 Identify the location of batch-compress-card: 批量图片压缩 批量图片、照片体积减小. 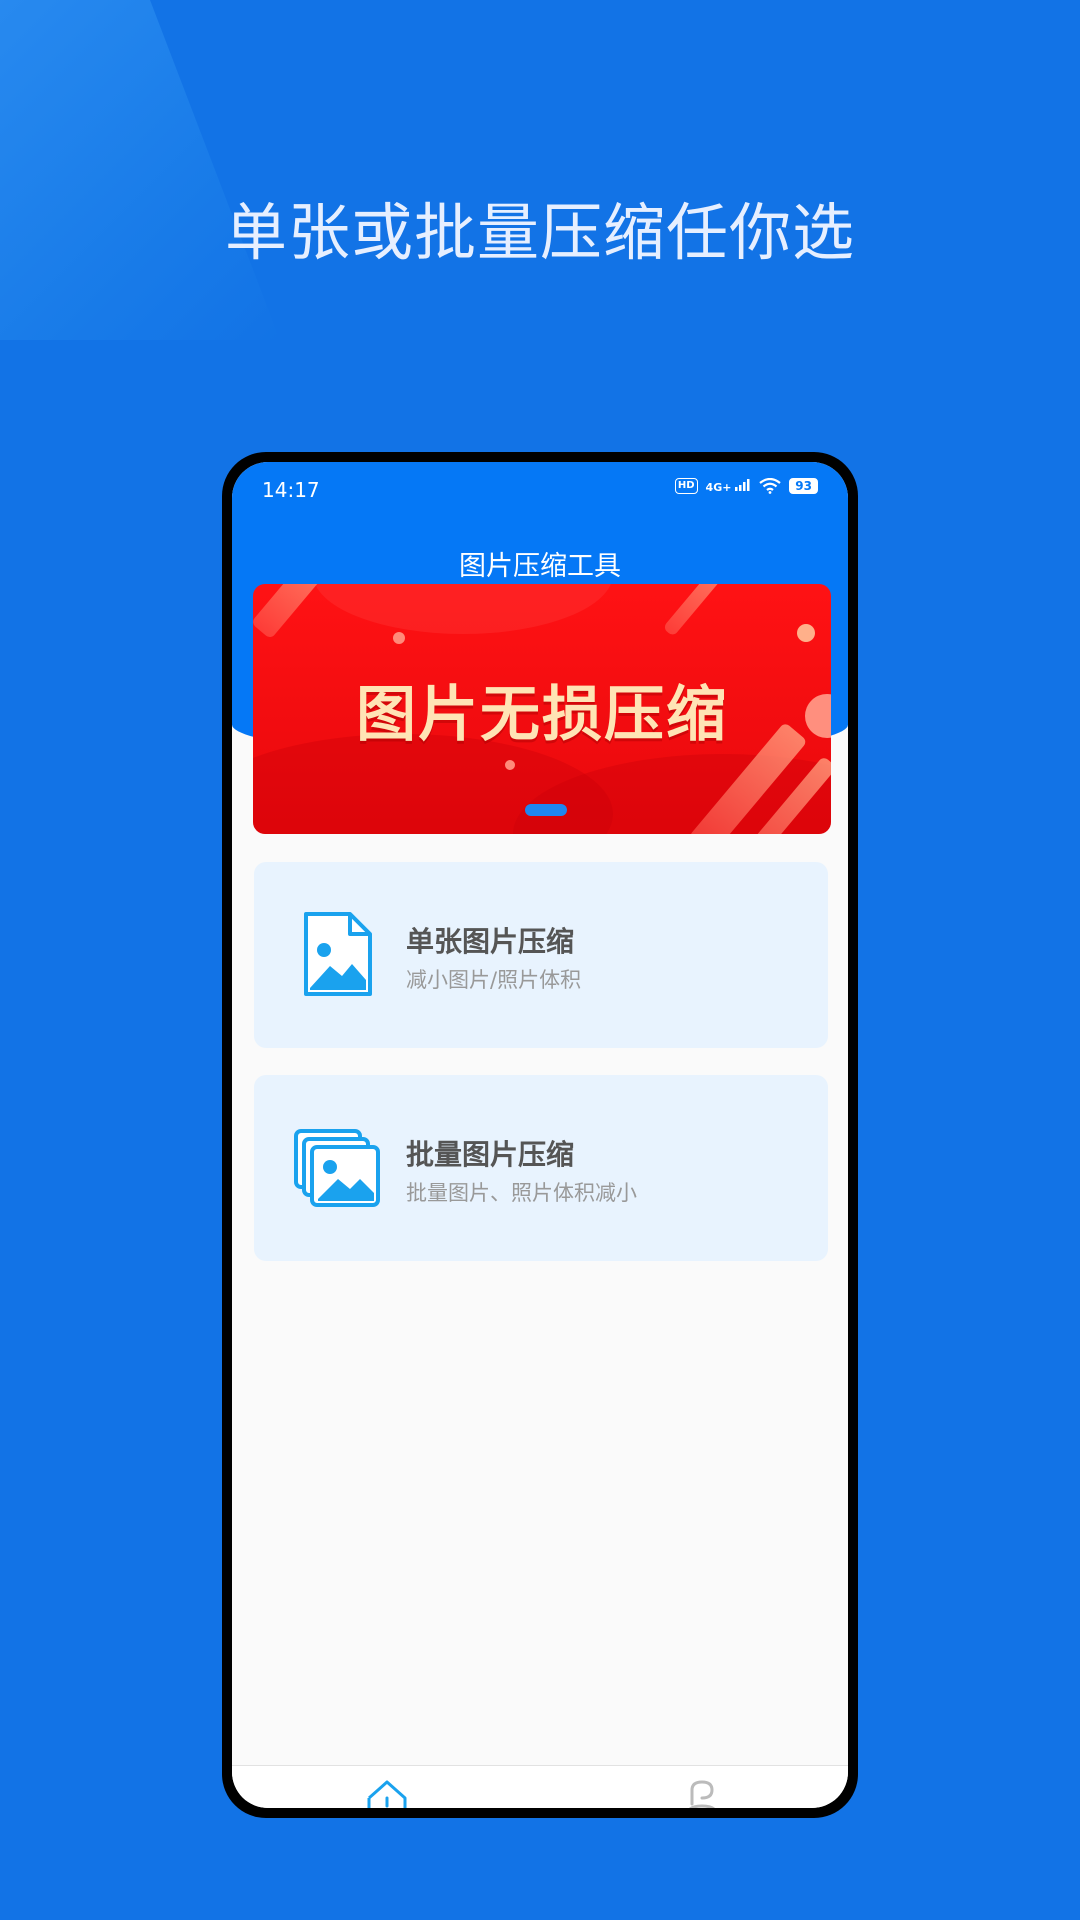
(541, 1168).